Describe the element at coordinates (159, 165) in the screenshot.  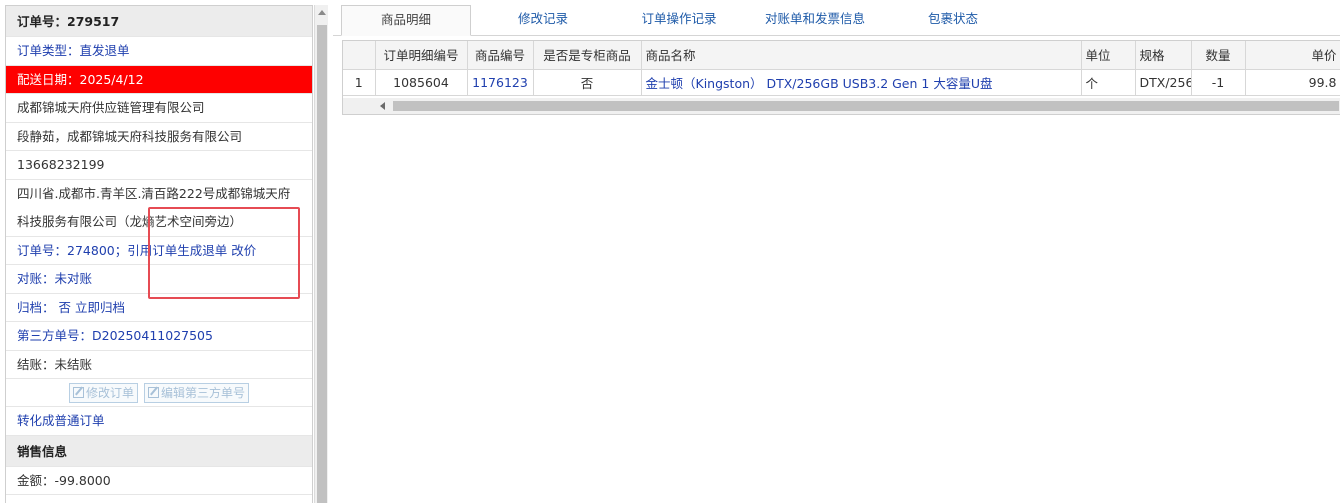
I see `phone-number: 13668232199` at that location.